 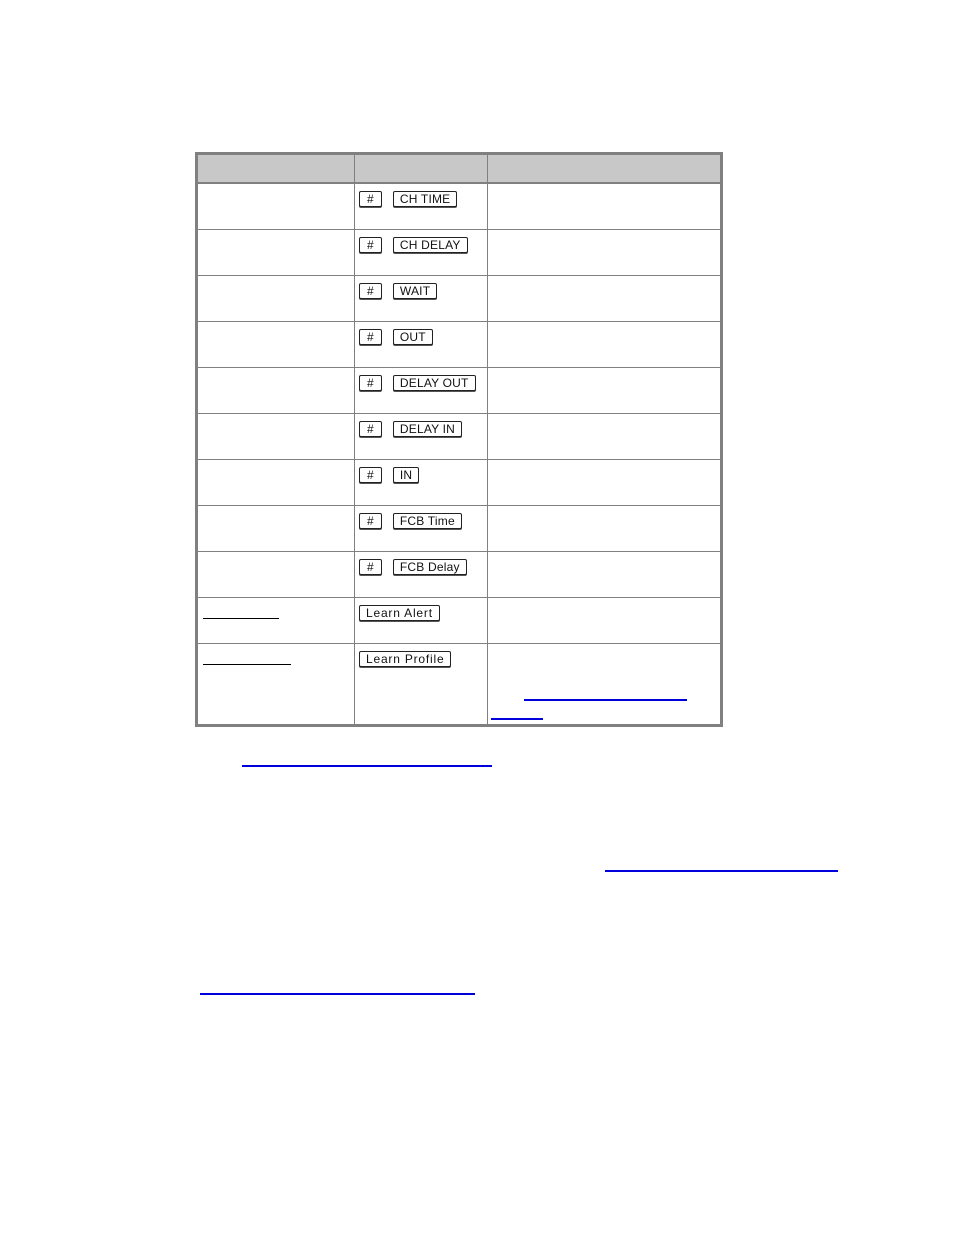 I want to click on table-row: # DELAY OUT, so click(x=459, y=390).